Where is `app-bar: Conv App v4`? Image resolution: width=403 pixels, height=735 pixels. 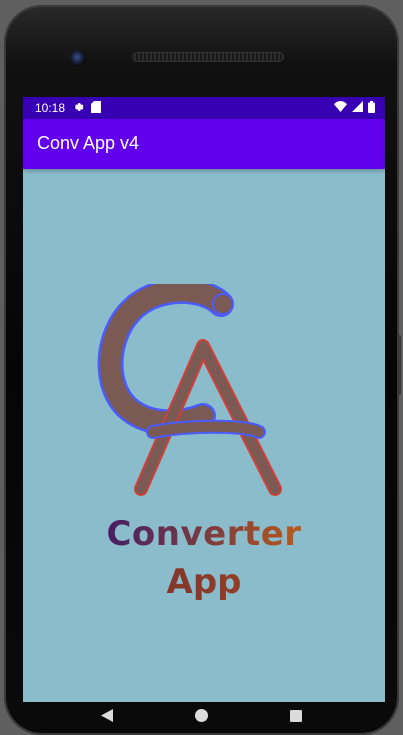 app-bar: Conv App v4 is located at coordinates (204, 144).